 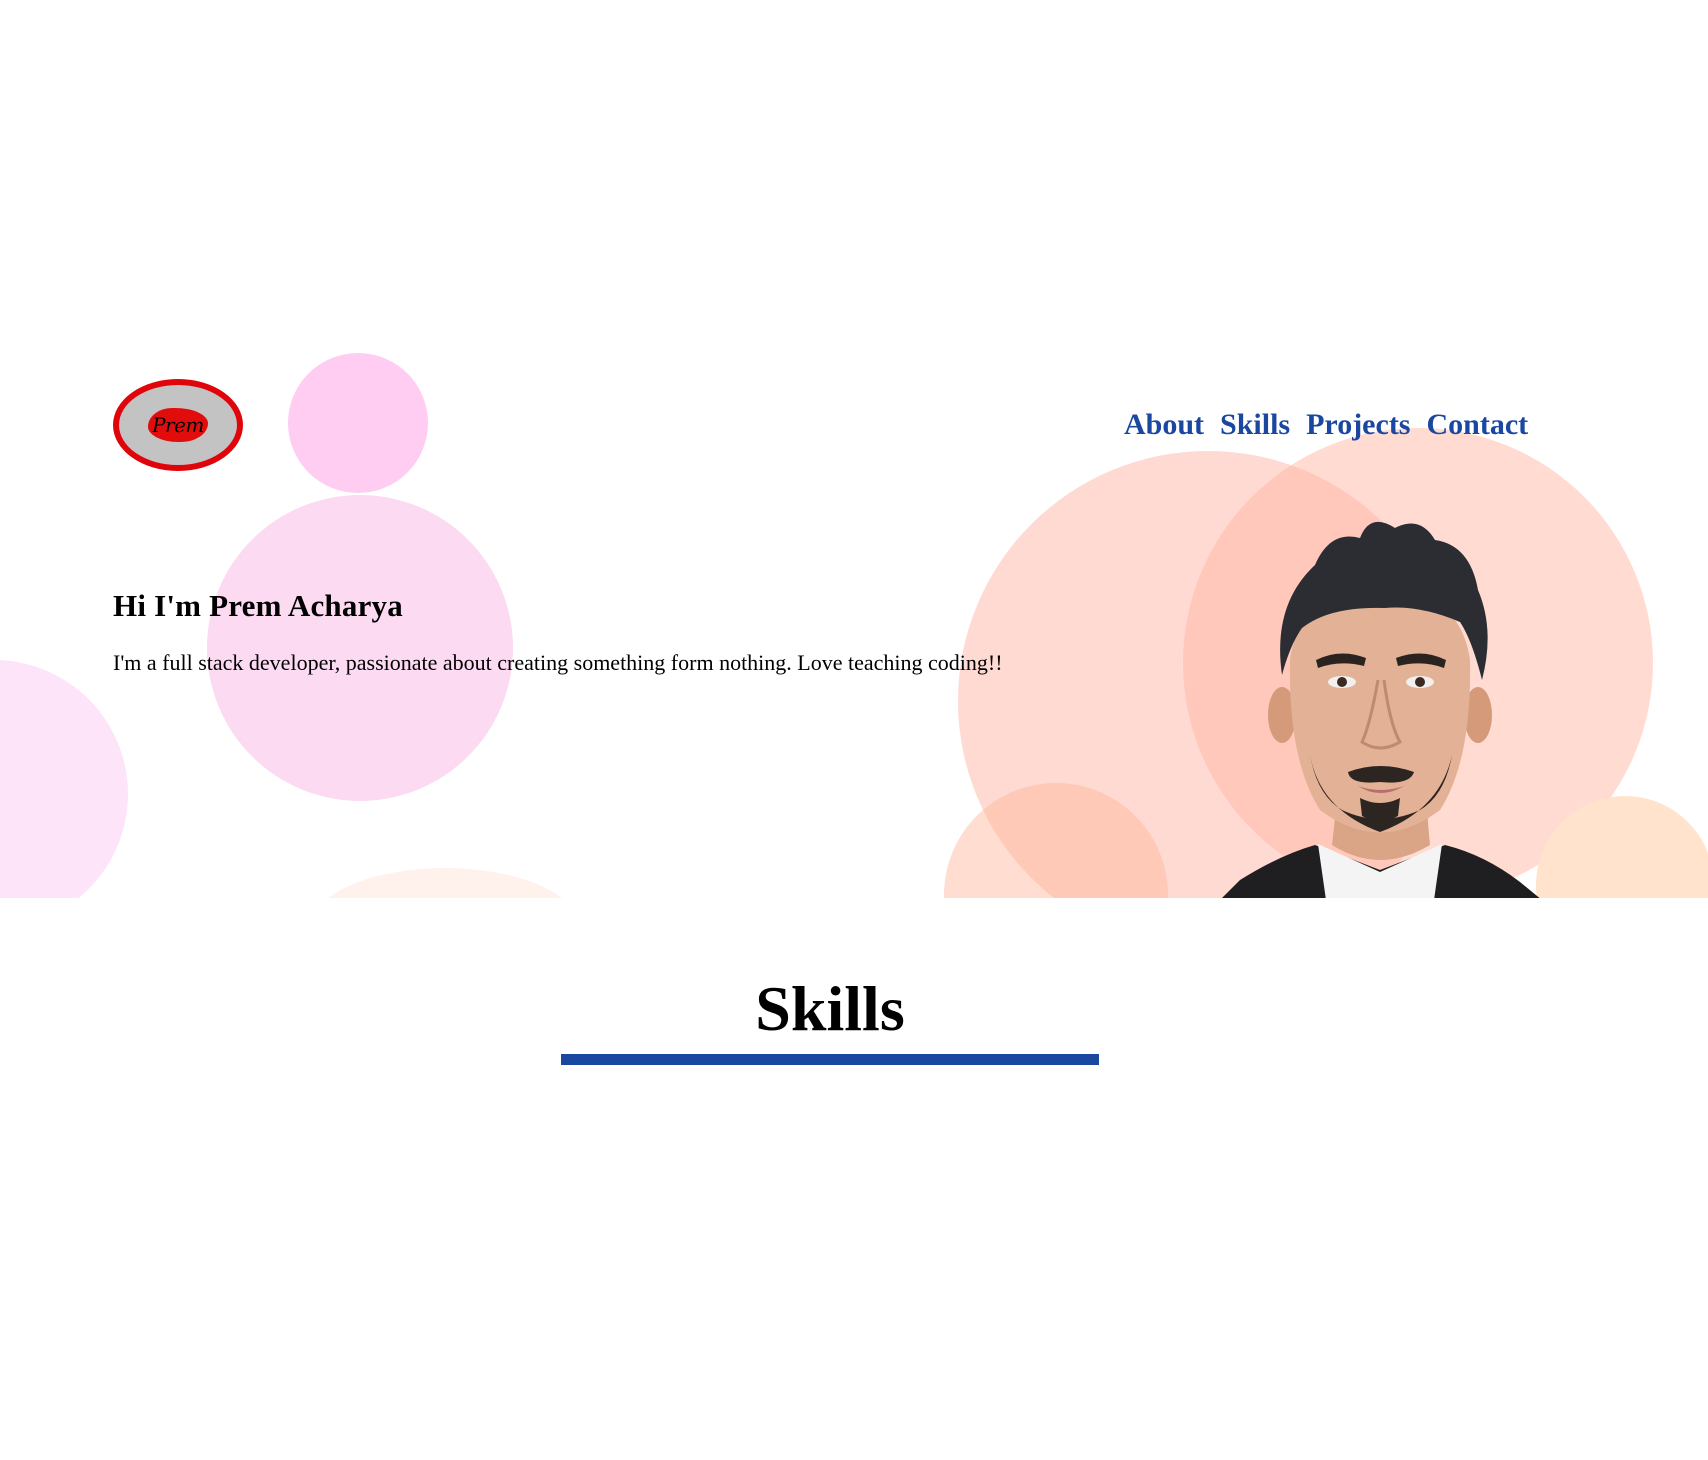 What do you see at coordinates (830, 1008) in the screenshot?
I see `skills-section-title: Skills` at bounding box center [830, 1008].